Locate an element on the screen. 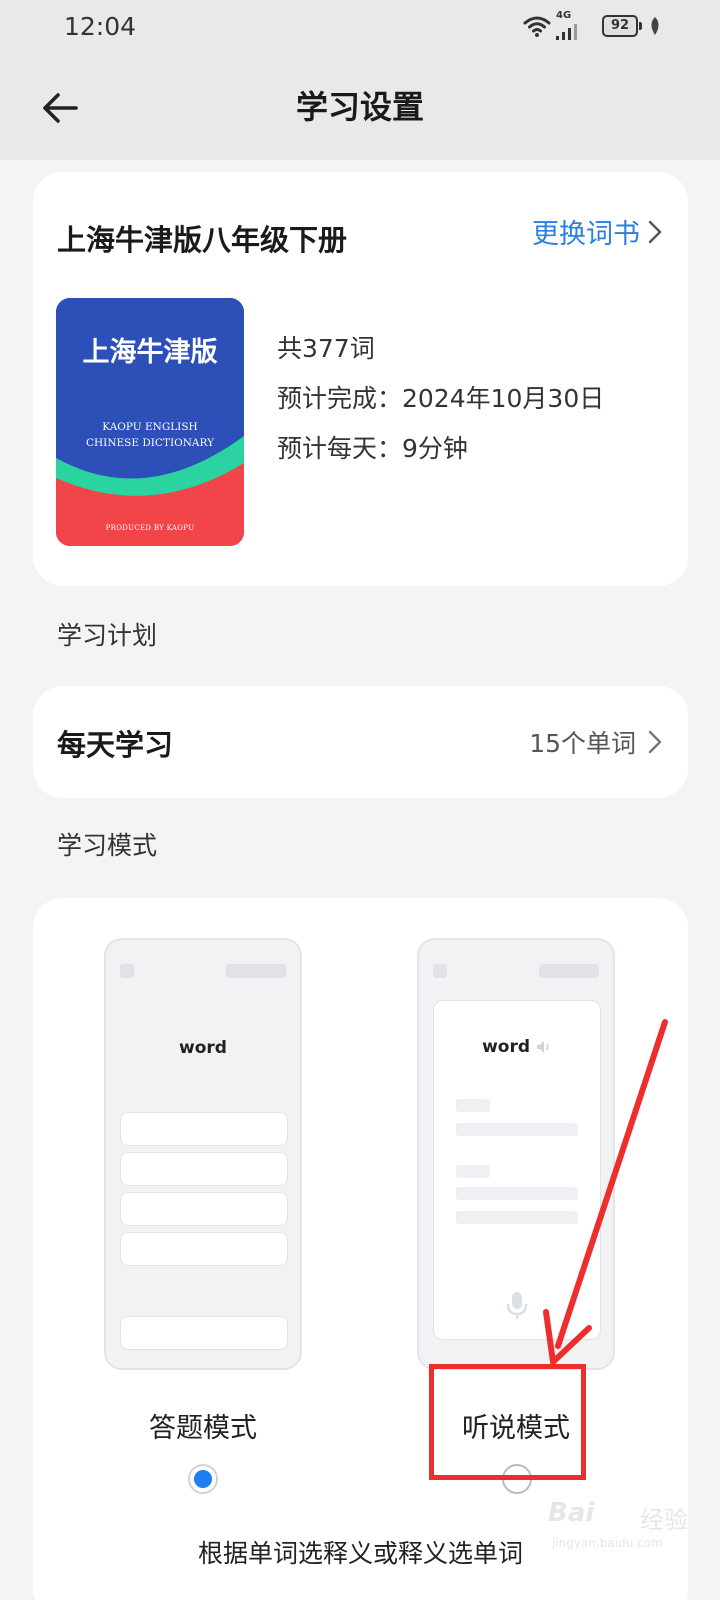 The height and width of the screenshot is (1600, 720). daily-time: 预计每天：9分钟 is located at coordinates (372, 448).